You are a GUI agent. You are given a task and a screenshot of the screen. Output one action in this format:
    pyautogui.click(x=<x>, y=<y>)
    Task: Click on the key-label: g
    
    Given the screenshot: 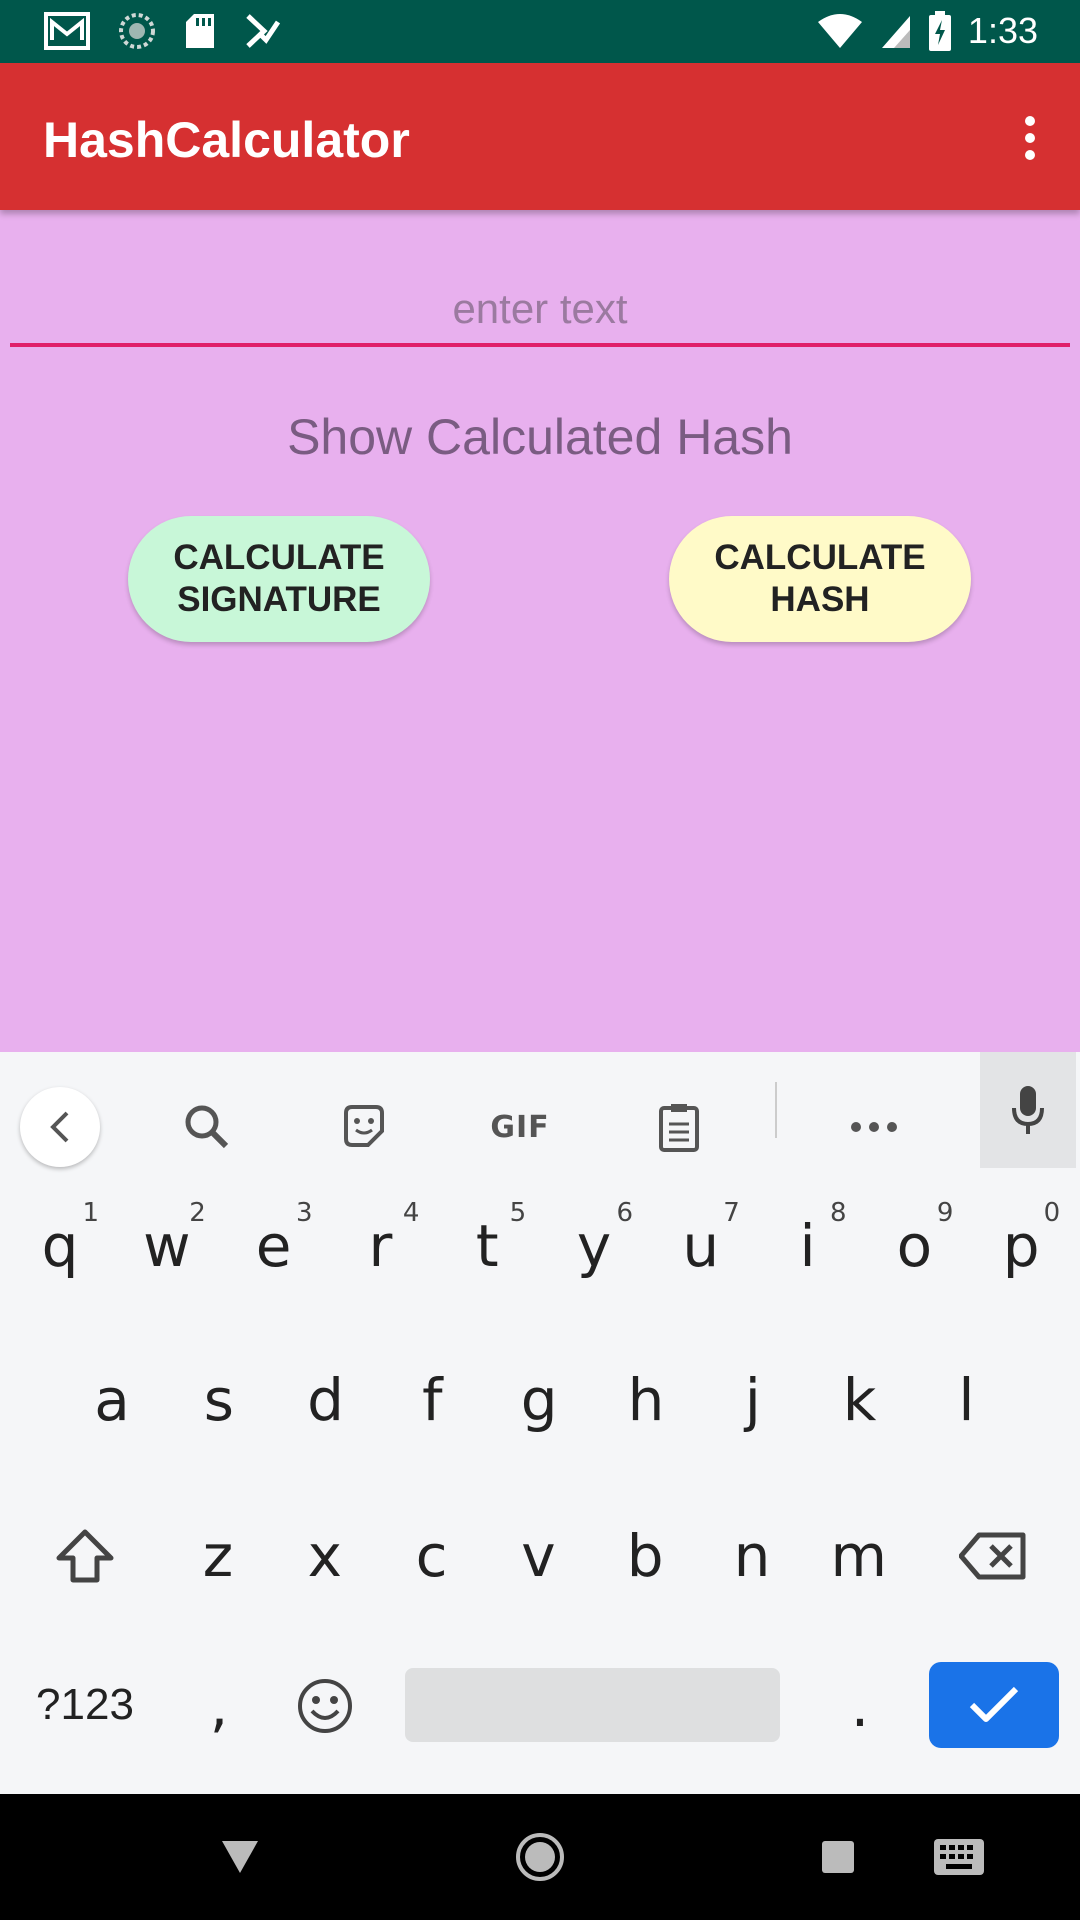 What is the action you would take?
    pyautogui.click(x=539, y=1400)
    